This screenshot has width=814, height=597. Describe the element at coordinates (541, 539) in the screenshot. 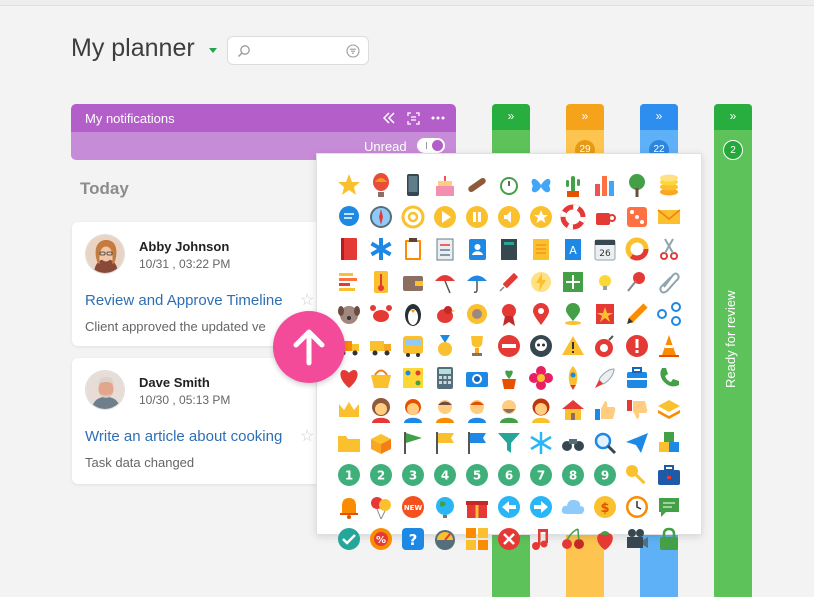

I see `music-note-icon` at that location.